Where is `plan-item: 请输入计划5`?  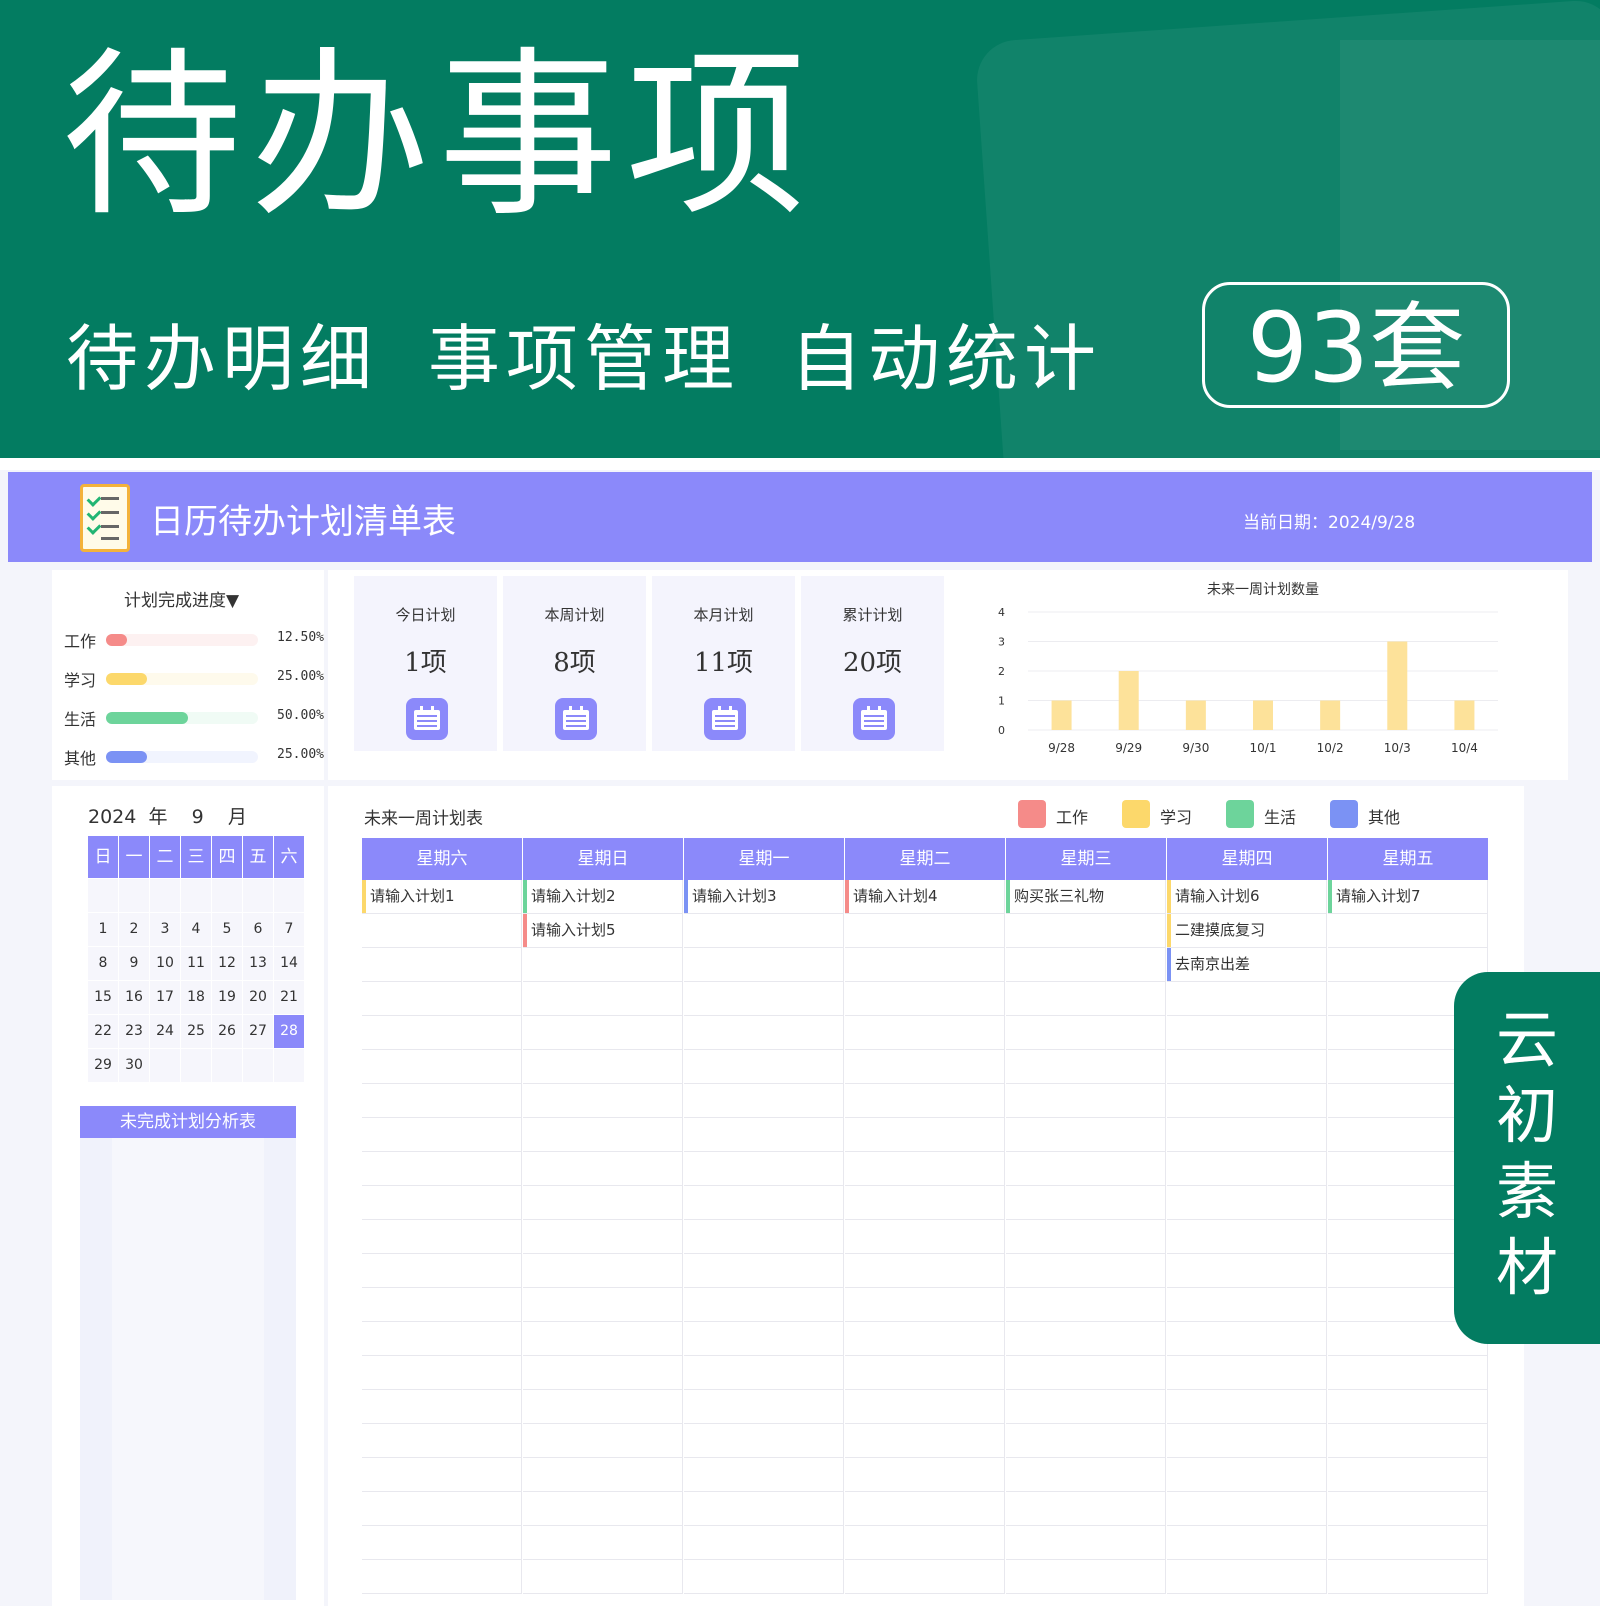 plan-item: 请输入计划5 is located at coordinates (603, 931).